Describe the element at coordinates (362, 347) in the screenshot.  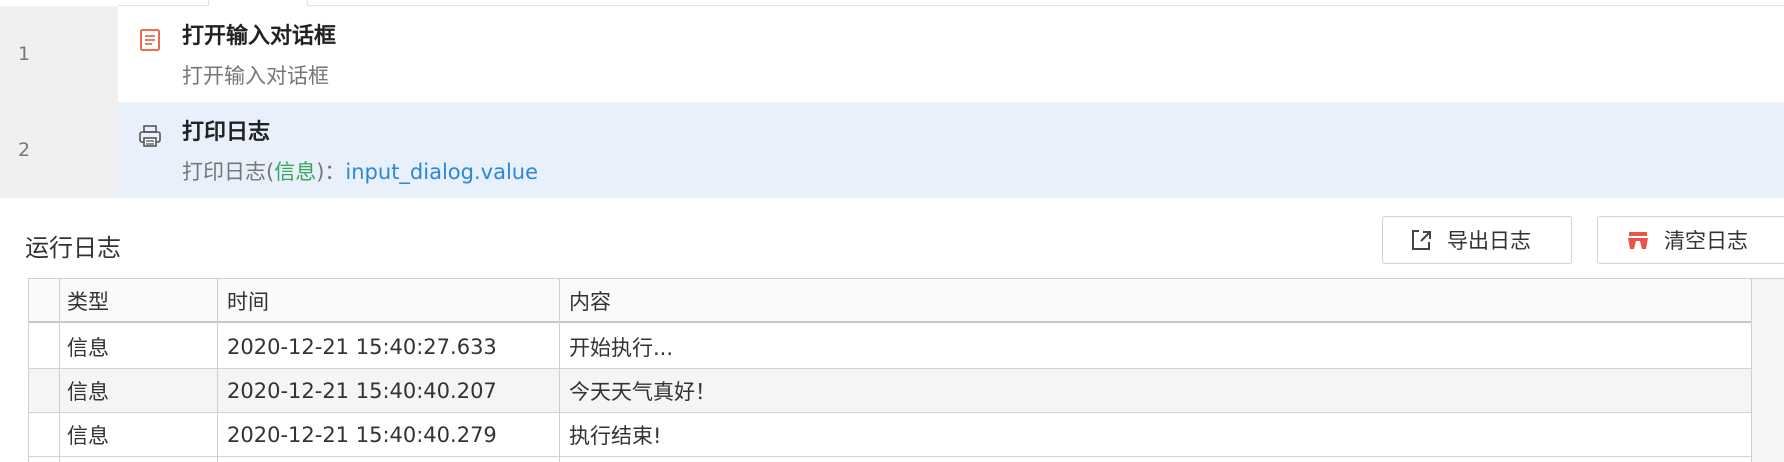
I see `log-time-cell: 2020-12-21 15:40:27.633` at that location.